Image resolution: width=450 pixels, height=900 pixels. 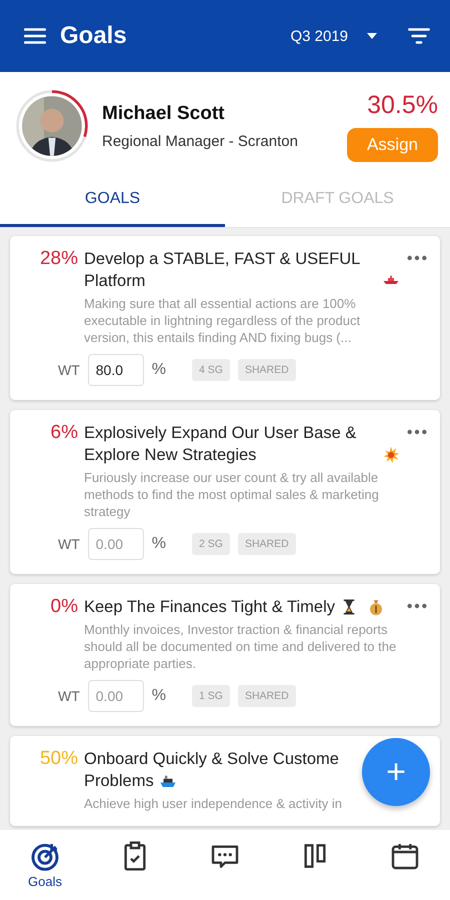 What do you see at coordinates (211, 759) in the screenshot?
I see `goal-title: Onboard Quickly & Solve Custome` at bounding box center [211, 759].